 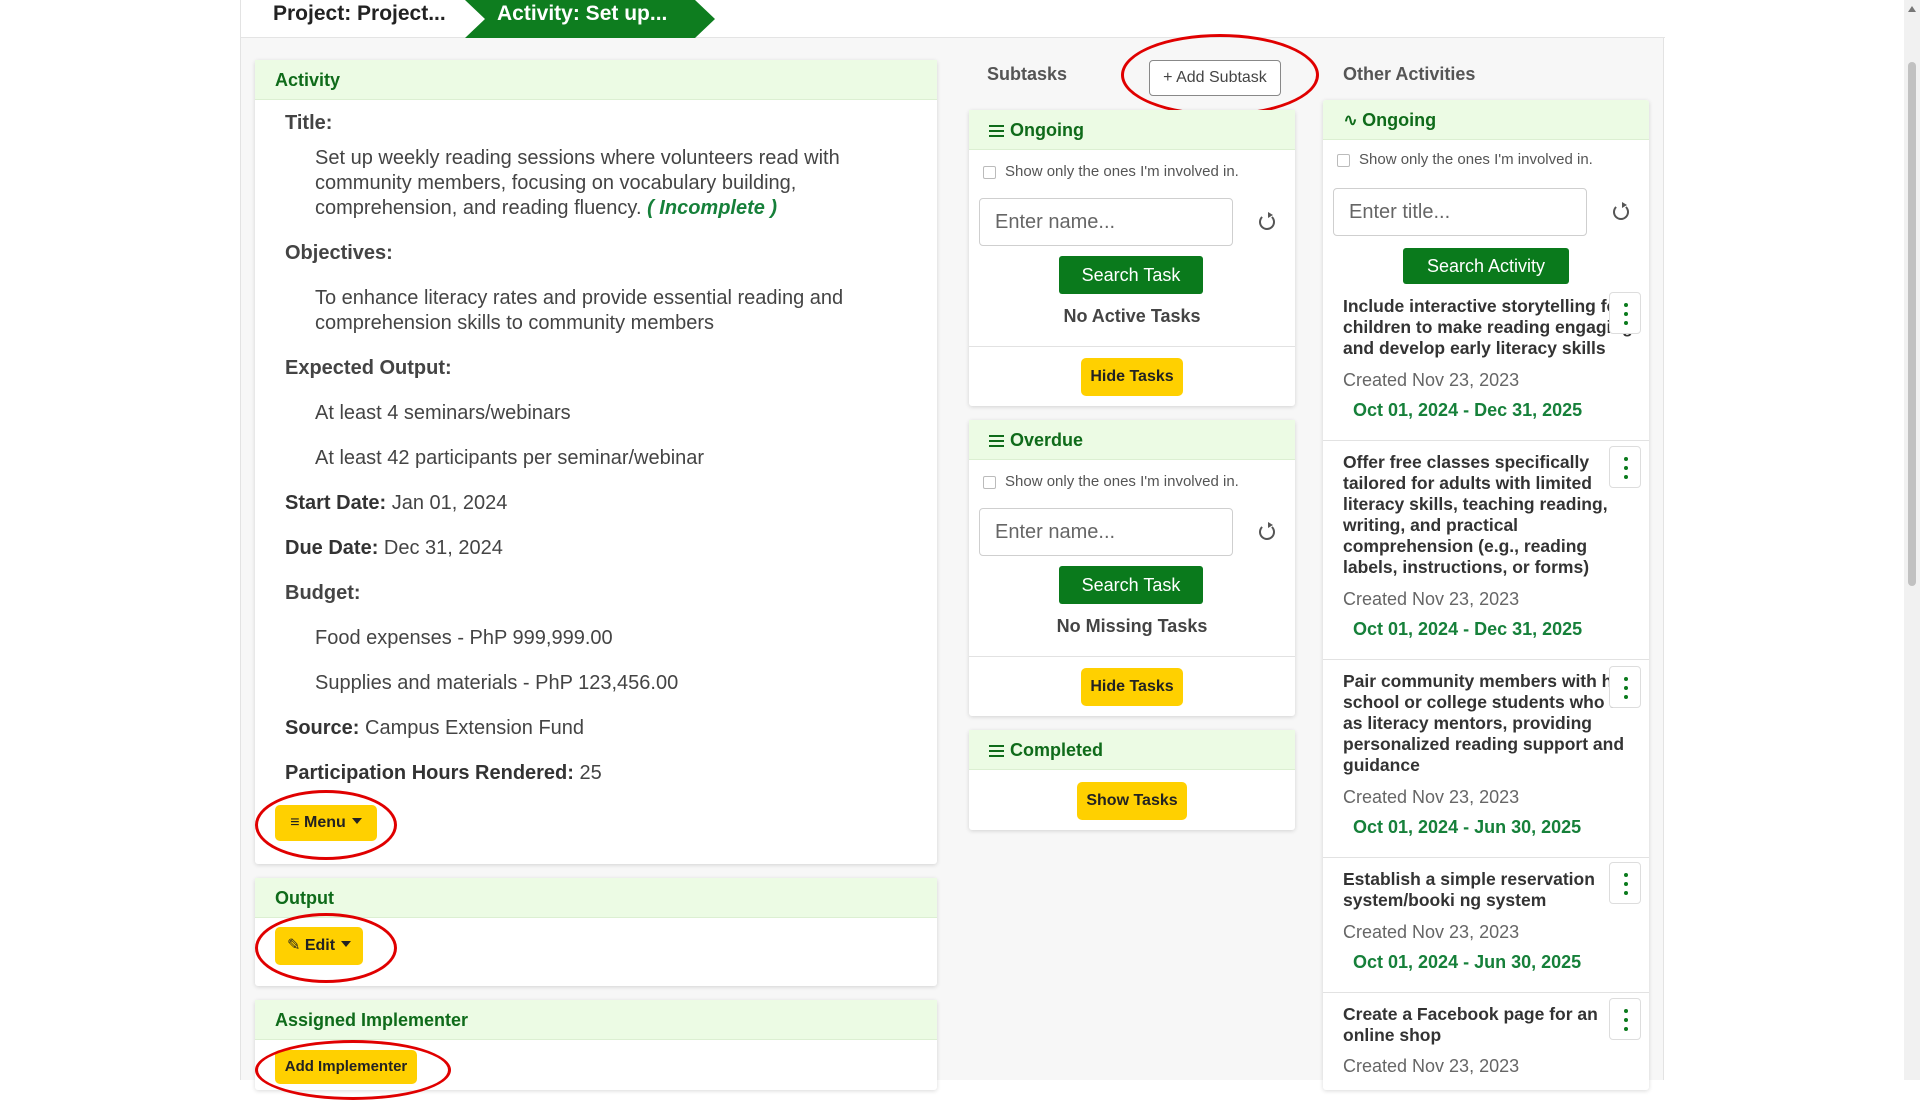 I want to click on subtasks-completed-title: Completed, so click(x=1057, y=750).